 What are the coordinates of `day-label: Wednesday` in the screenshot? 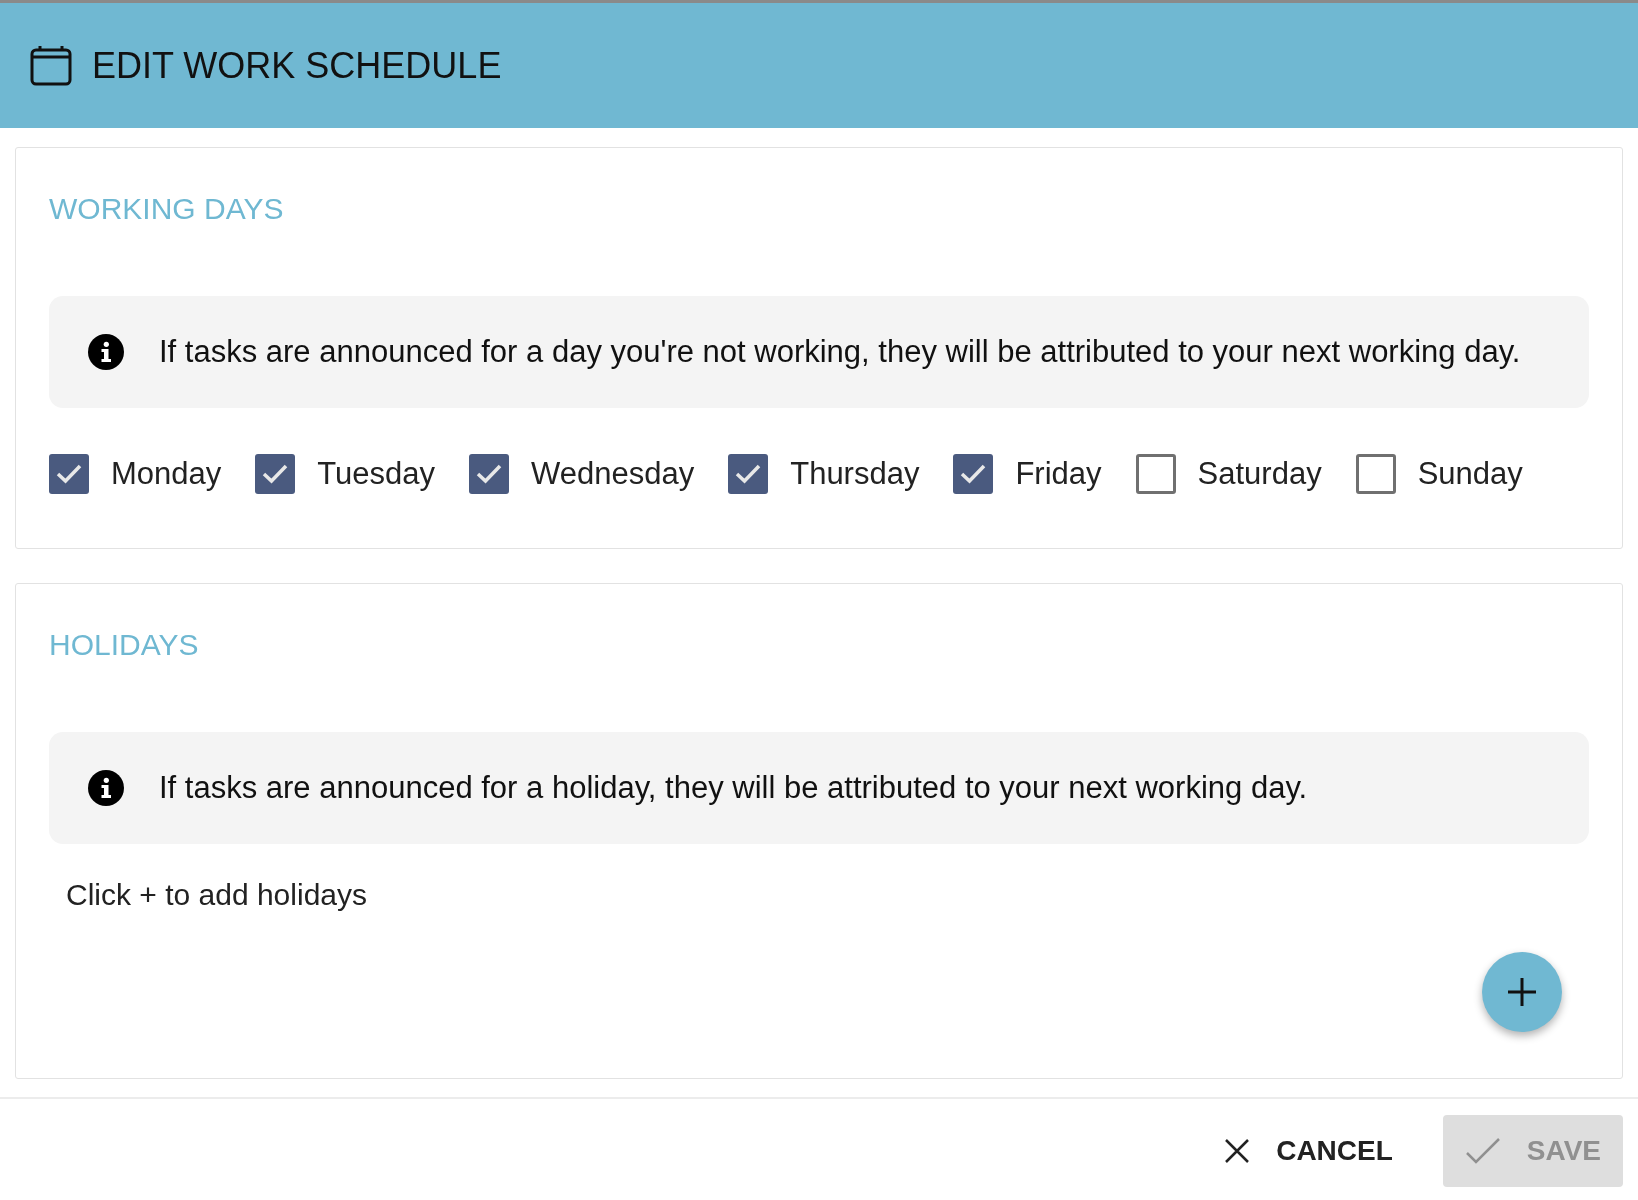 It's located at (613, 474).